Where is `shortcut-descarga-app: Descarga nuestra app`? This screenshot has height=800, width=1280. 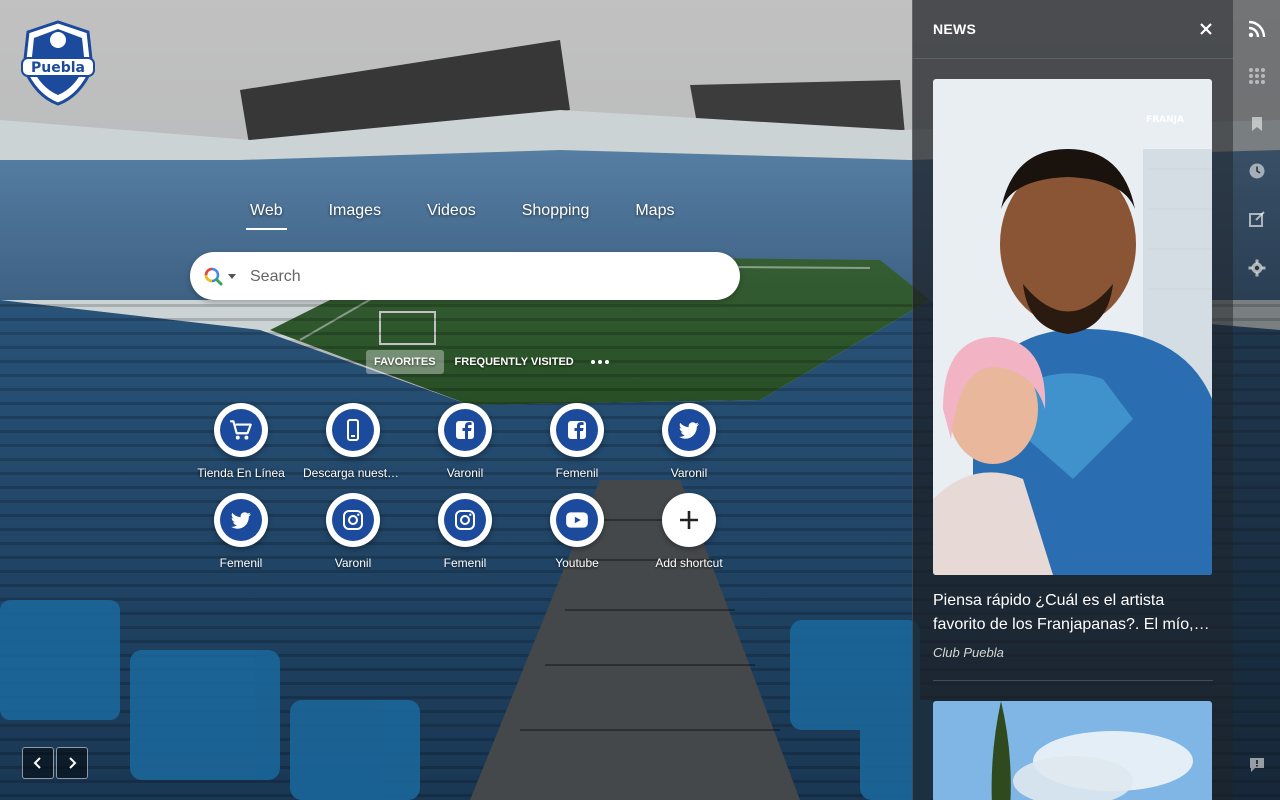 shortcut-descarga-app: Descarga nuestra app is located at coordinates (353, 441).